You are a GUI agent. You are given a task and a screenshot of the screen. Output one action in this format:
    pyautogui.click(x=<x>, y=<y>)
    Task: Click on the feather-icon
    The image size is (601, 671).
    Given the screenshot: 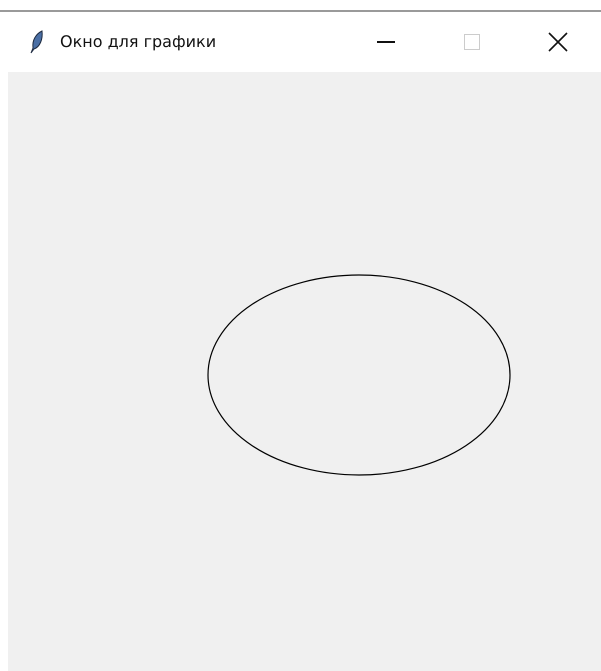 What is the action you would take?
    pyautogui.click(x=37, y=42)
    